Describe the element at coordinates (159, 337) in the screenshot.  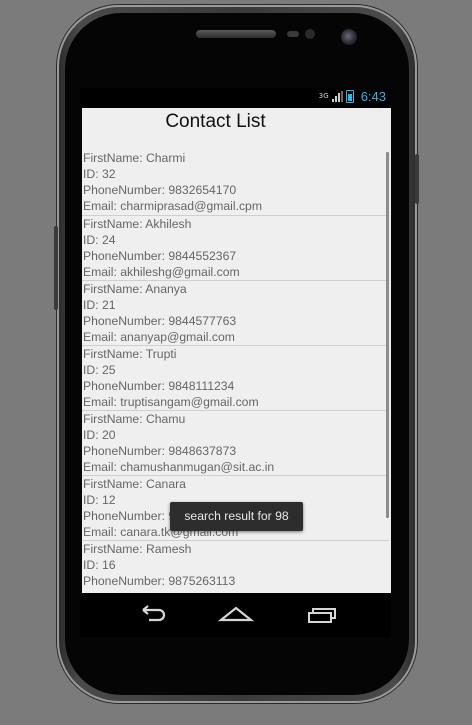
I see `contact-email: Email: ananyap@gmail.com` at that location.